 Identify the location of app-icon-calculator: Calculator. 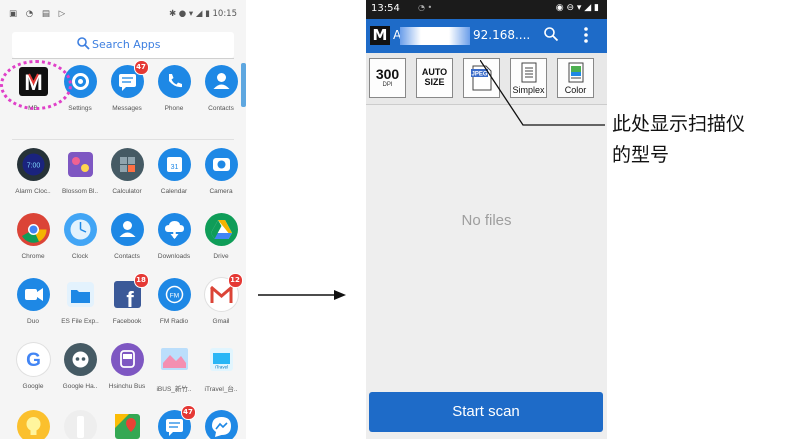
(127, 171).